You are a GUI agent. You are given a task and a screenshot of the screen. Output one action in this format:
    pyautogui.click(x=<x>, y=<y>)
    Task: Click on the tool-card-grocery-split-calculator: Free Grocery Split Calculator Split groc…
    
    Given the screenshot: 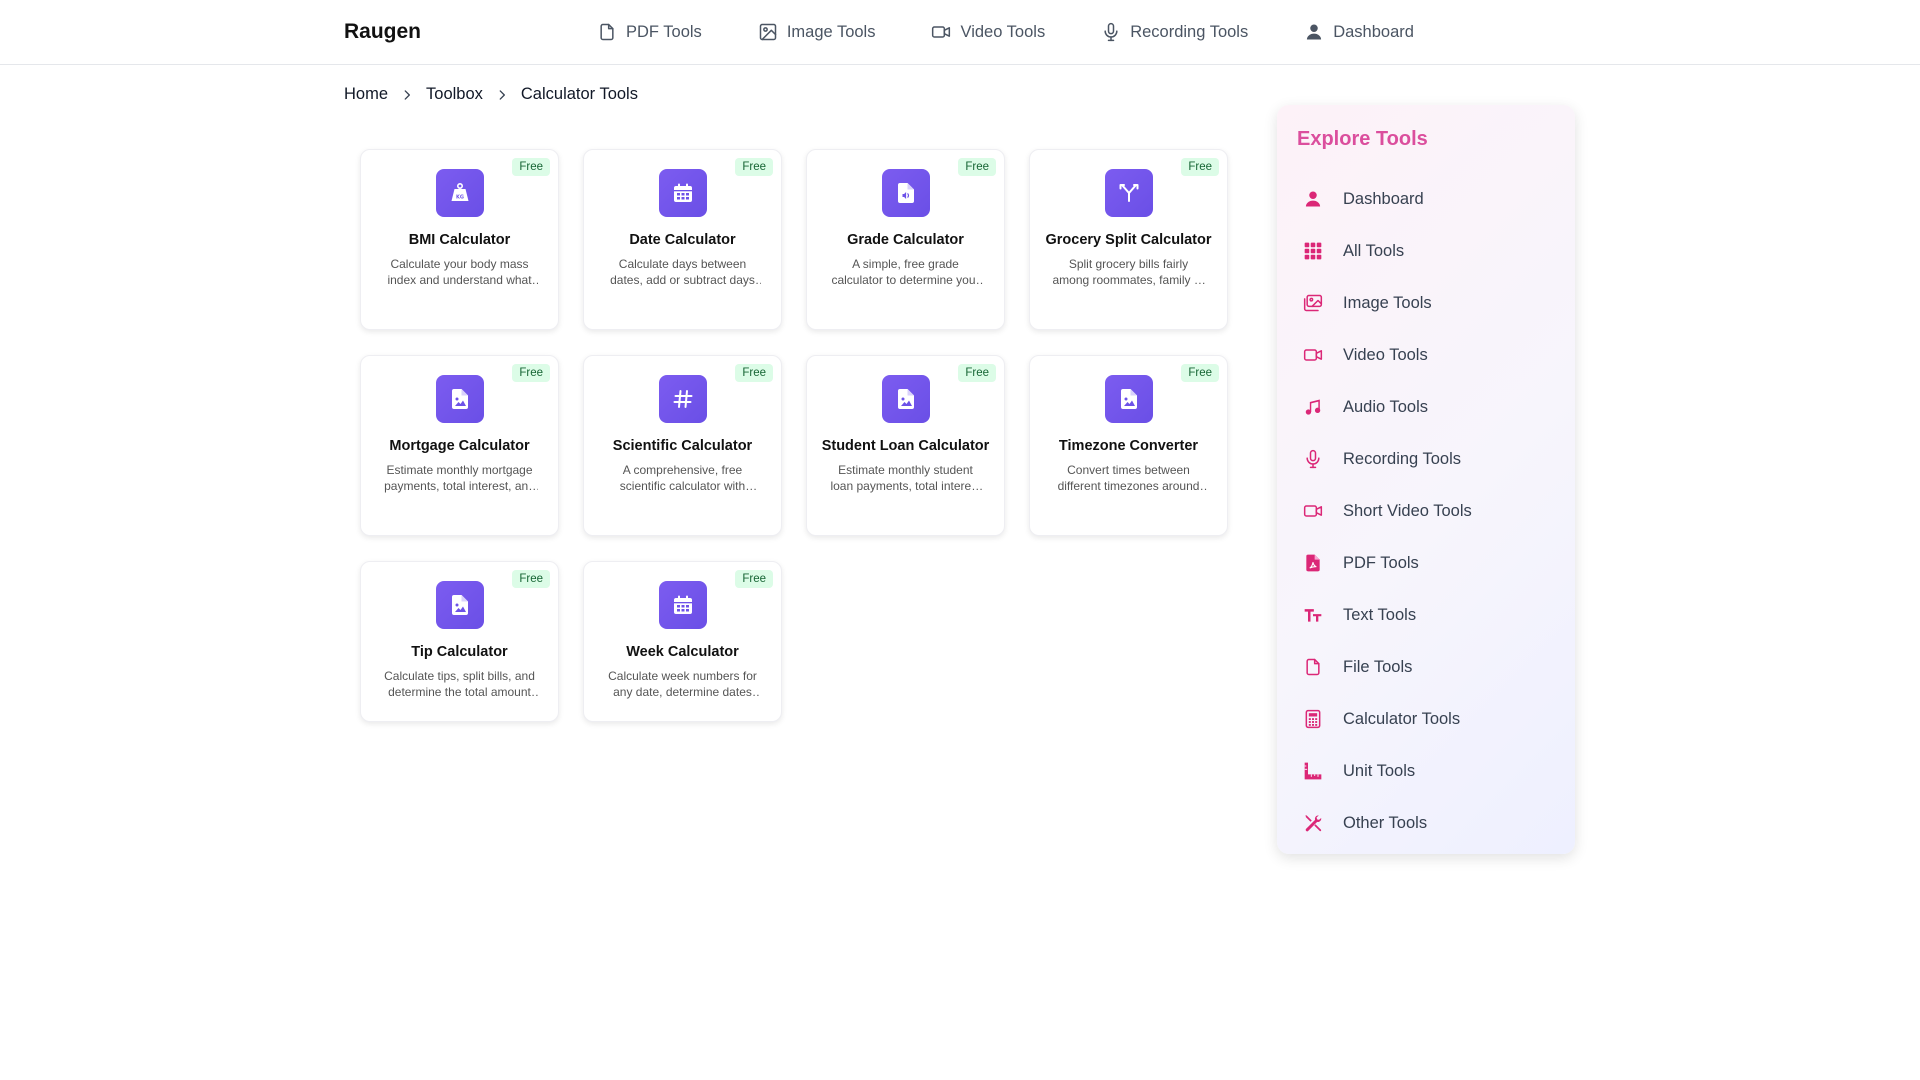 What is the action you would take?
    pyautogui.click(x=1128, y=239)
    